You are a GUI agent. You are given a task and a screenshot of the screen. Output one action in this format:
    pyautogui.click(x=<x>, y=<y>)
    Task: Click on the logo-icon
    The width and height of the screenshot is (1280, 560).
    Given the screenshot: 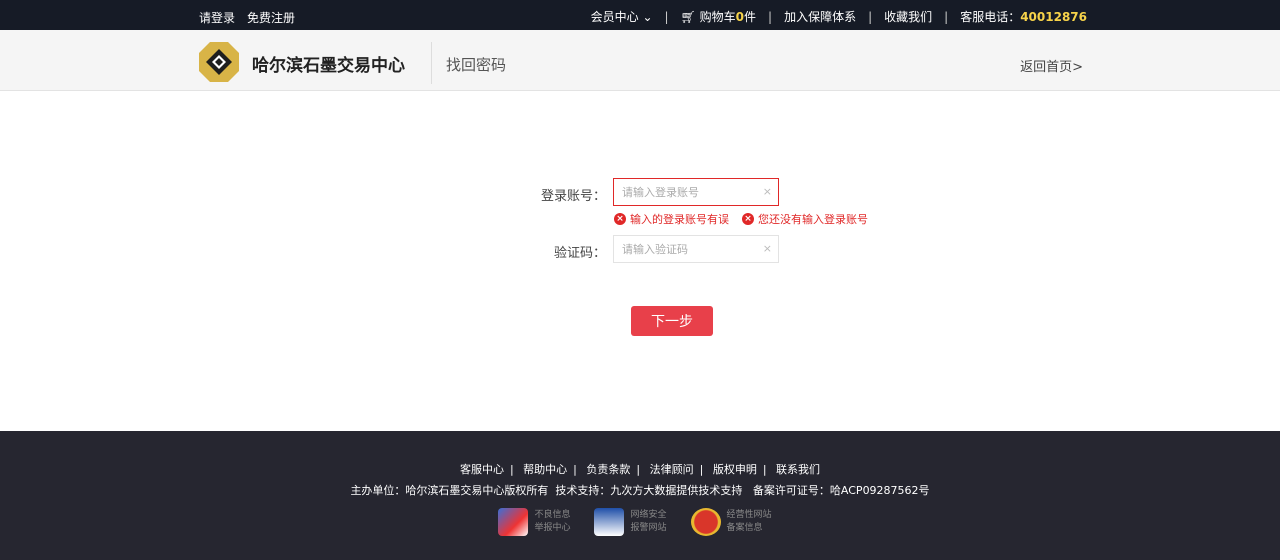 What is the action you would take?
    pyautogui.click(x=219, y=62)
    